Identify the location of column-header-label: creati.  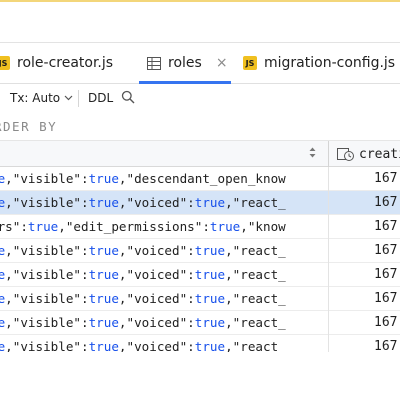
(379, 154).